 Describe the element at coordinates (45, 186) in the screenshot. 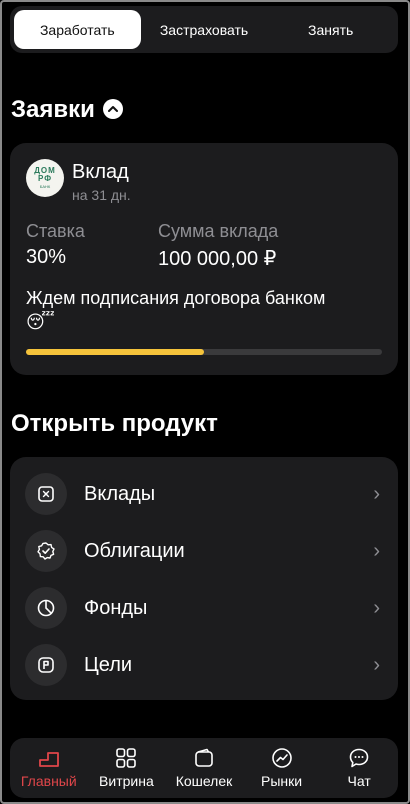

I see `bank-logo-line3: БАНК` at that location.